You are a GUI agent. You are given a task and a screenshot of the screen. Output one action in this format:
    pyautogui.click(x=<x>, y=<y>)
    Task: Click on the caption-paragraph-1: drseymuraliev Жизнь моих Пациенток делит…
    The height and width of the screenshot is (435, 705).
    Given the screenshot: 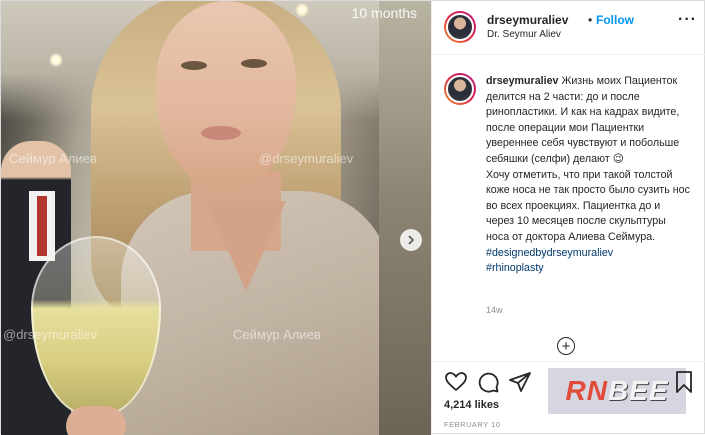 What is the action you would take?
    pyautogui.click(x=588, y=121)
    